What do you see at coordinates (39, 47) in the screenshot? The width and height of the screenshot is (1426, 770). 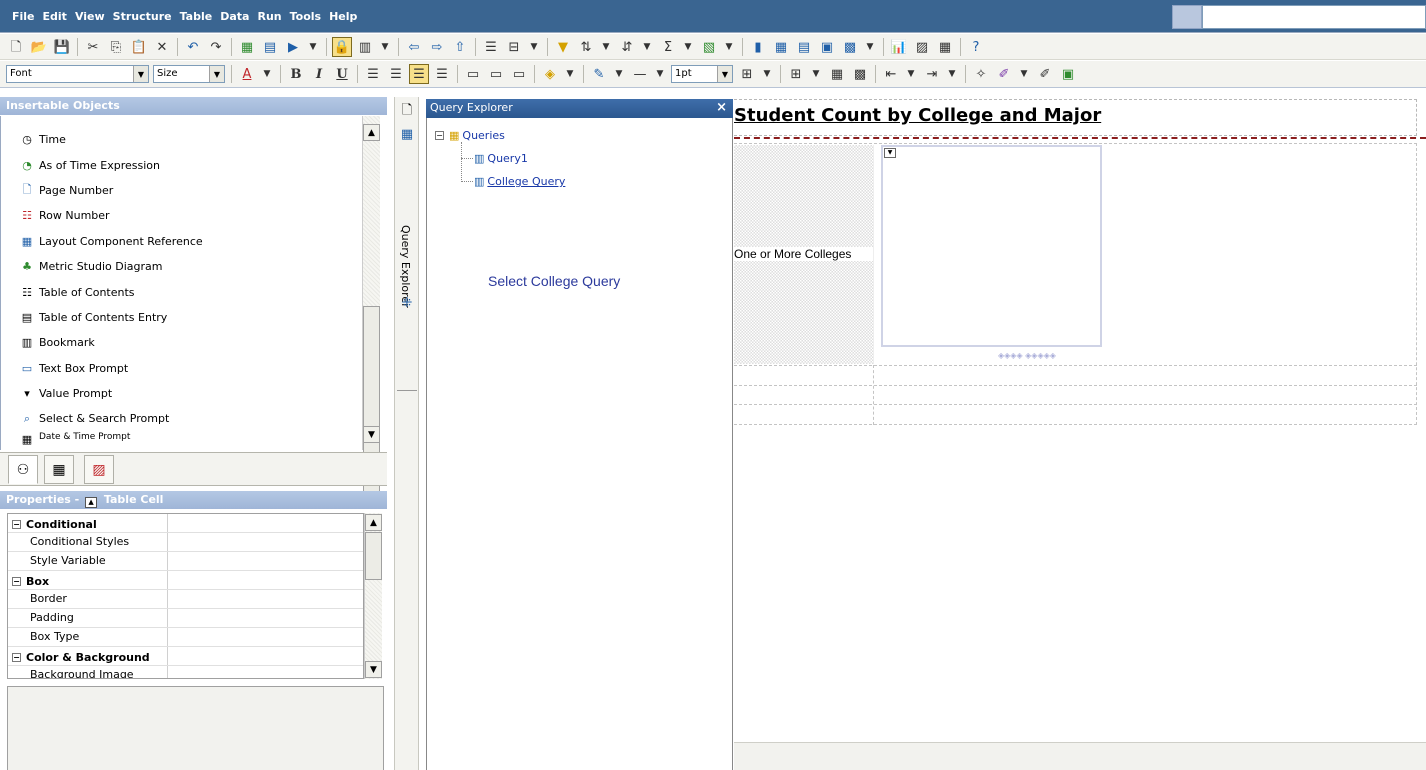 I see `open-icon: 📂` at bounding box center [39, 47].